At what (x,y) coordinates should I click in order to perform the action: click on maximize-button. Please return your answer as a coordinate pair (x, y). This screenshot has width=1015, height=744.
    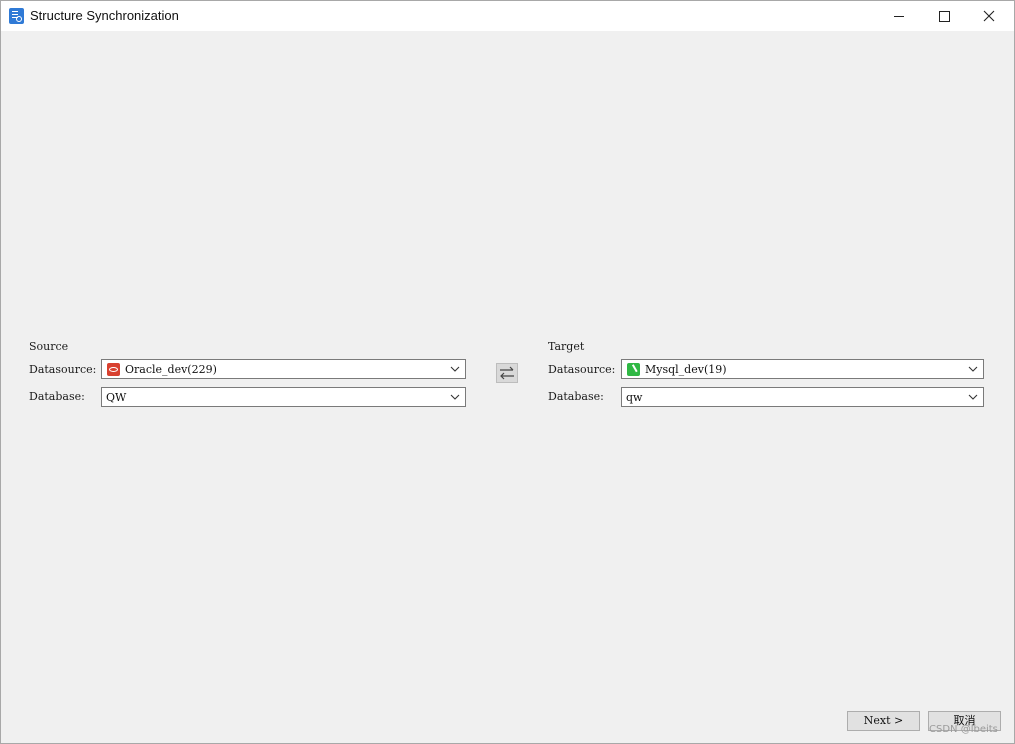
    Looking at the image, I should click on (944, 16).